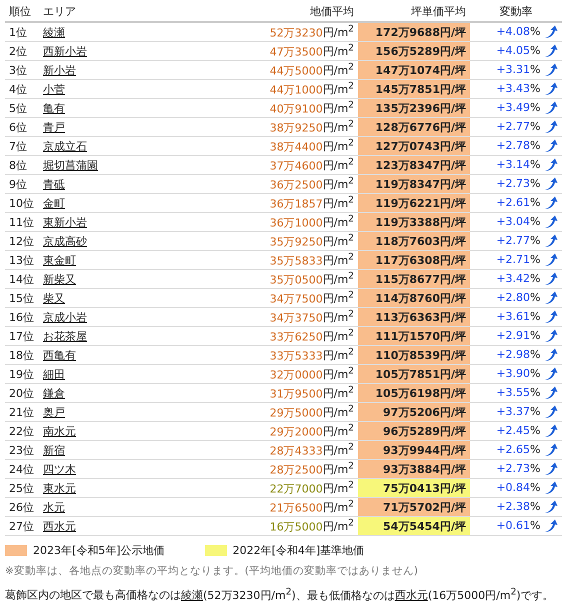 This screenshot has width=567, height=602. What do you see at coordinates (65, 146) in the screenshot?
I see `area-link: 京成立石` at bounding box center [65, 146].